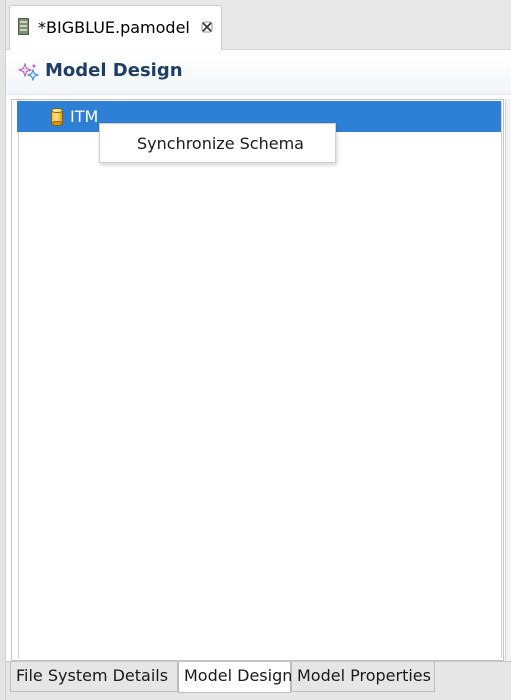  I want to click on left-border, so click(3, 350).